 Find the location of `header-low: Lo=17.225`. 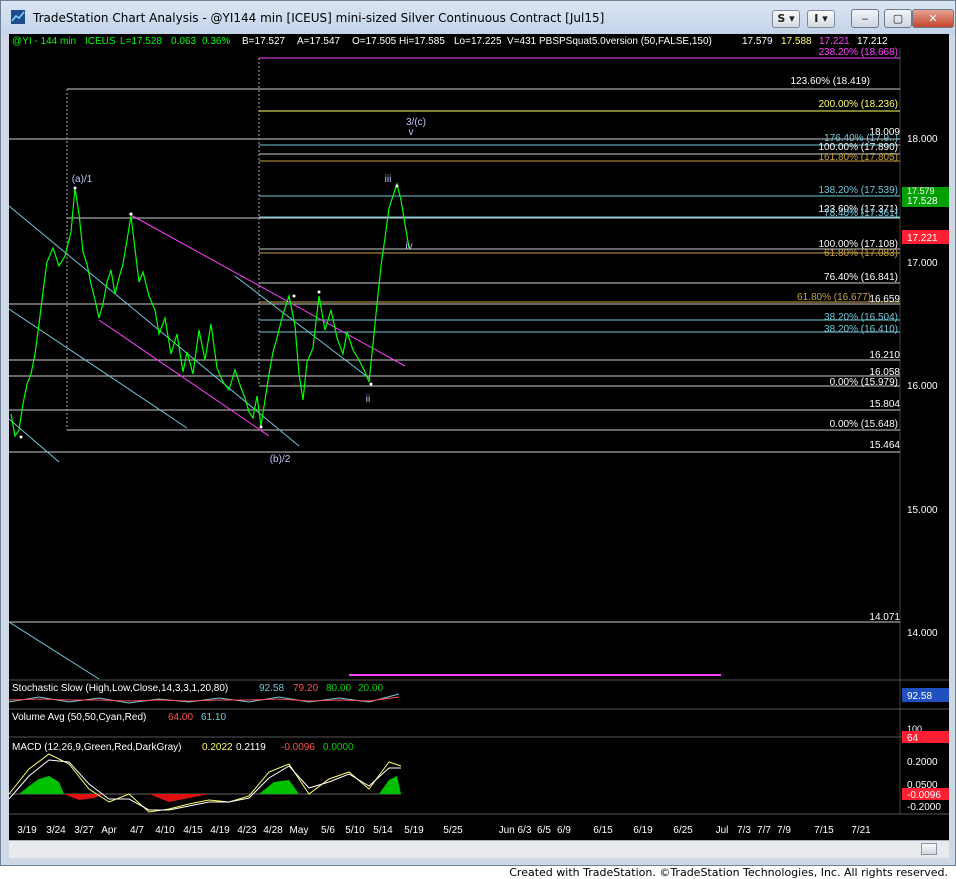

header-low: Lo=17.225 is located at coordinates (478, 41).